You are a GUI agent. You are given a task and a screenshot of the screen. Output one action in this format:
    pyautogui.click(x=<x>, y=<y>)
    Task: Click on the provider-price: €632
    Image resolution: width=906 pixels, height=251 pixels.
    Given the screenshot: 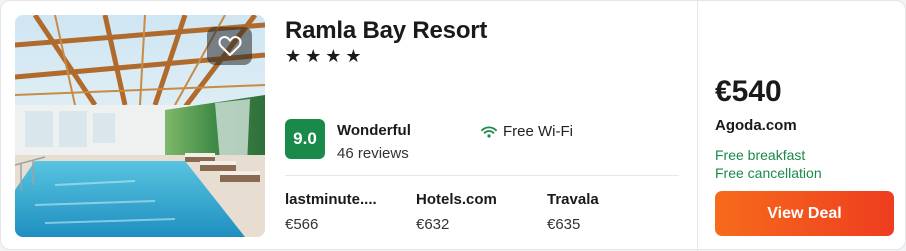 What is the action you would take?
    pyautogui.click(x=433, y=224)
    